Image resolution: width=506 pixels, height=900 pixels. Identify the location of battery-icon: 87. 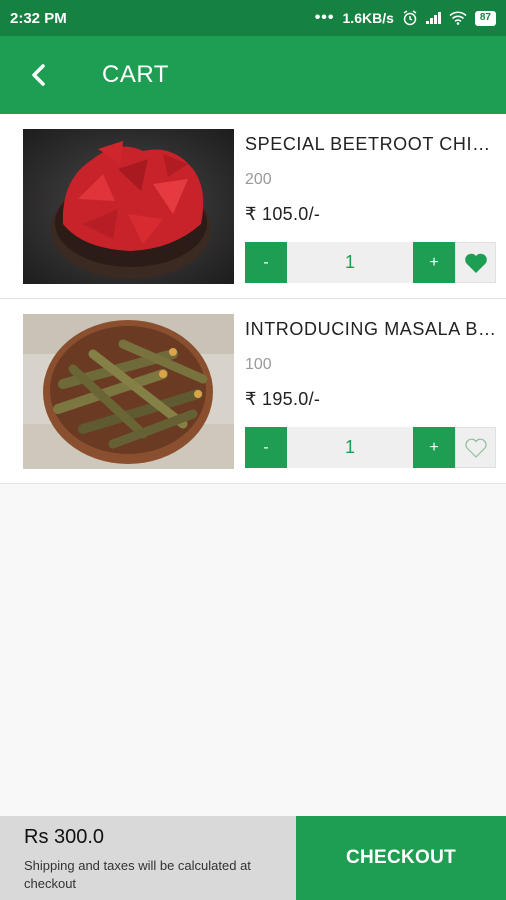
(485, 18).